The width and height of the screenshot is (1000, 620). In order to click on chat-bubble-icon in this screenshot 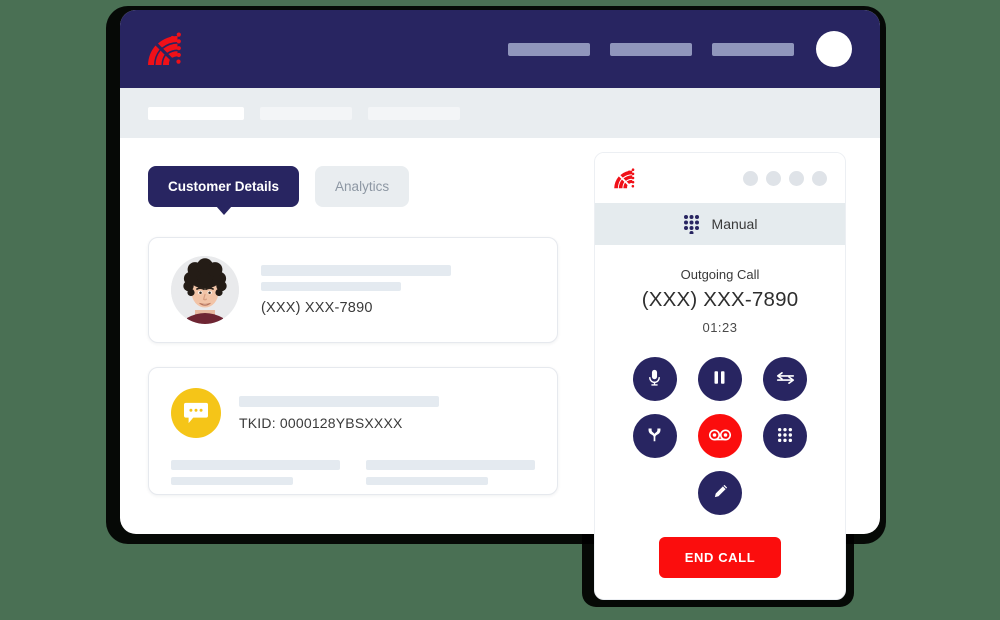, I will do `click(196, 413)`.